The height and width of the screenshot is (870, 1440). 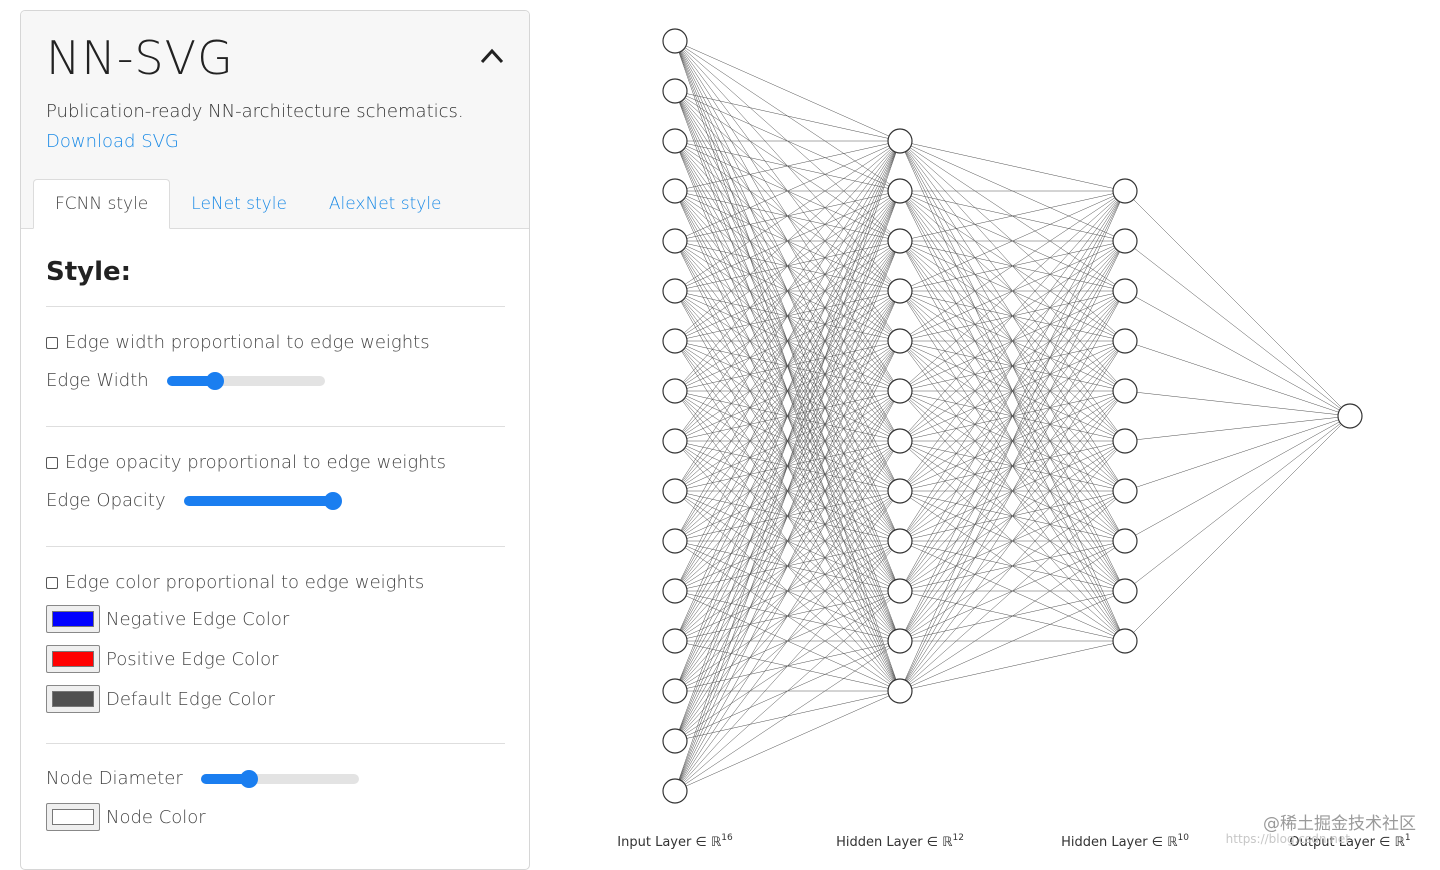 I want to click on default-color-swatch, so click(x=73, y=699).